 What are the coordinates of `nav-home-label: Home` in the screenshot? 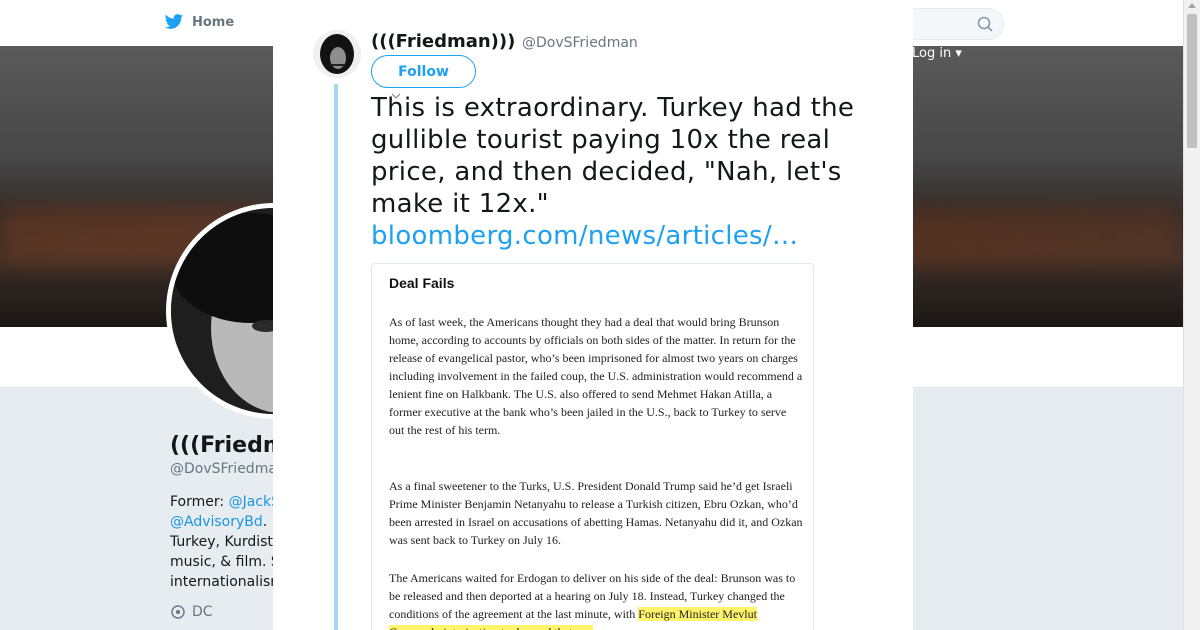 It's located at (213, 22).